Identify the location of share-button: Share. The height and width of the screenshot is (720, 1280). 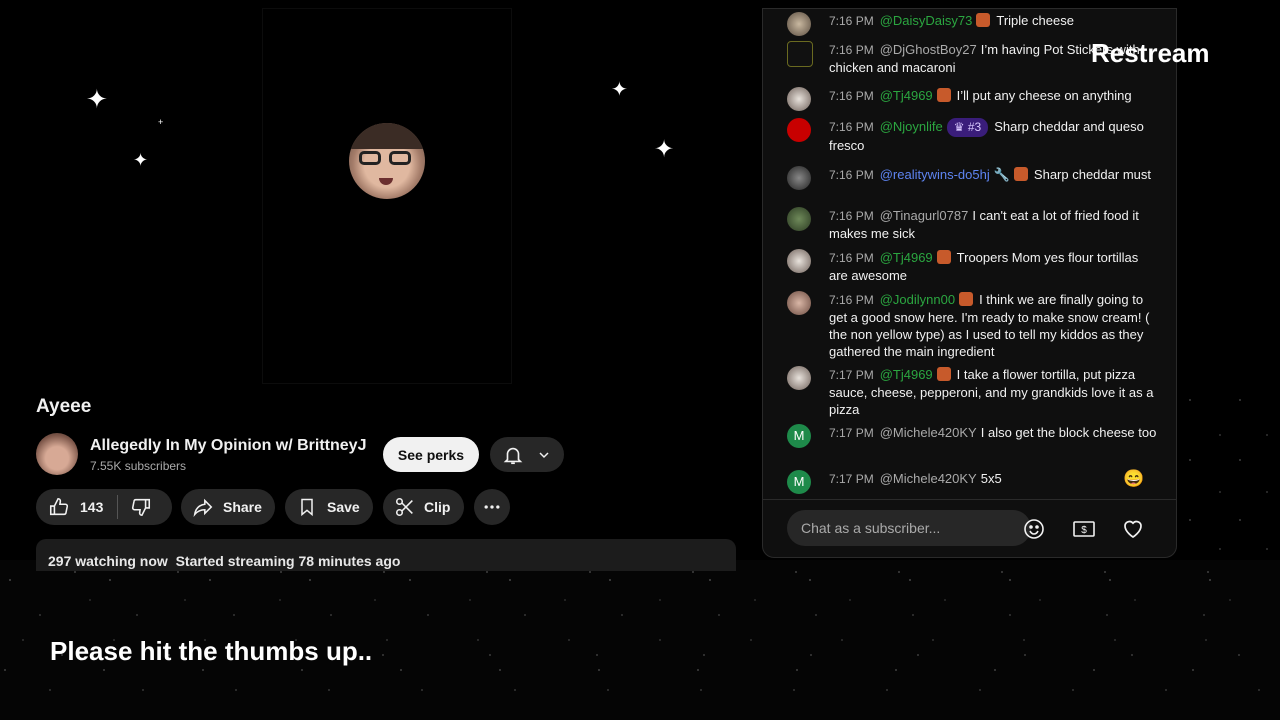
(228, 507).